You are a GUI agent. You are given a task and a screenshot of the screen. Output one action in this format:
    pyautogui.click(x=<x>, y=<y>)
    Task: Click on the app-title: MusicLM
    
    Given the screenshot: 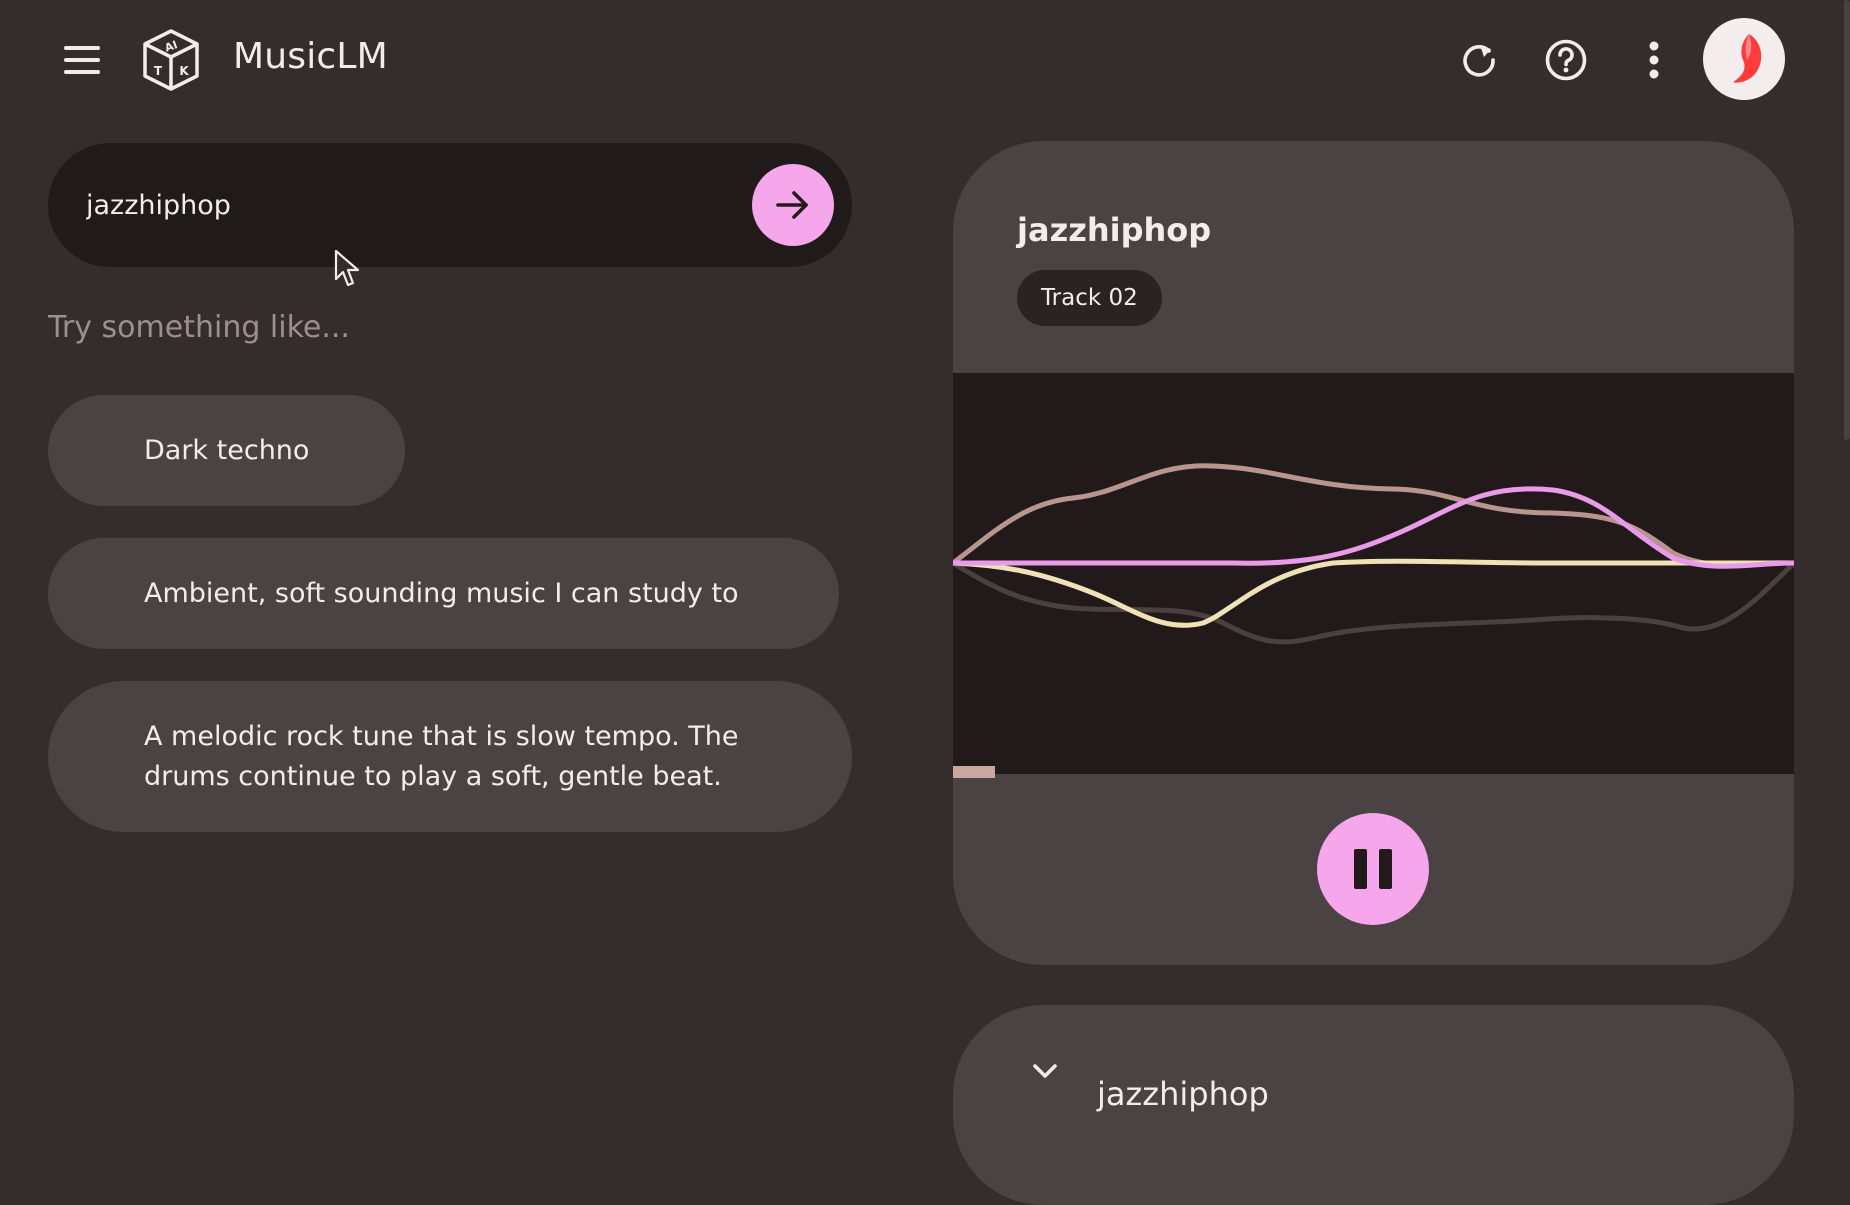 What is the action you would take?
    pyautogui.click(x=310, y=56)
    